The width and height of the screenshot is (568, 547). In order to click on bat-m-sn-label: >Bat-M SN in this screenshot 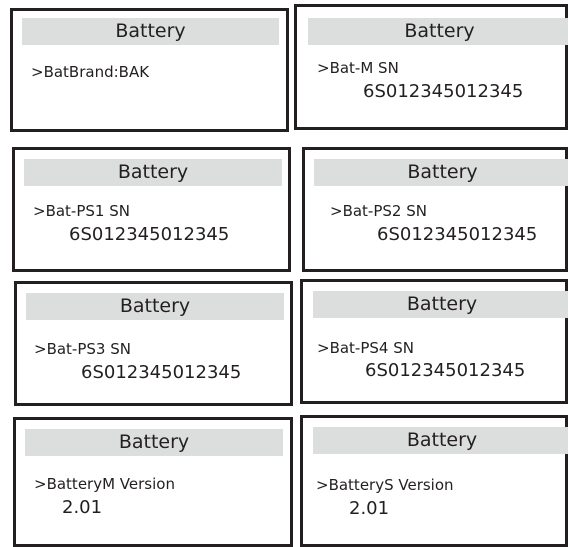, I will do `click(358, 68)`.